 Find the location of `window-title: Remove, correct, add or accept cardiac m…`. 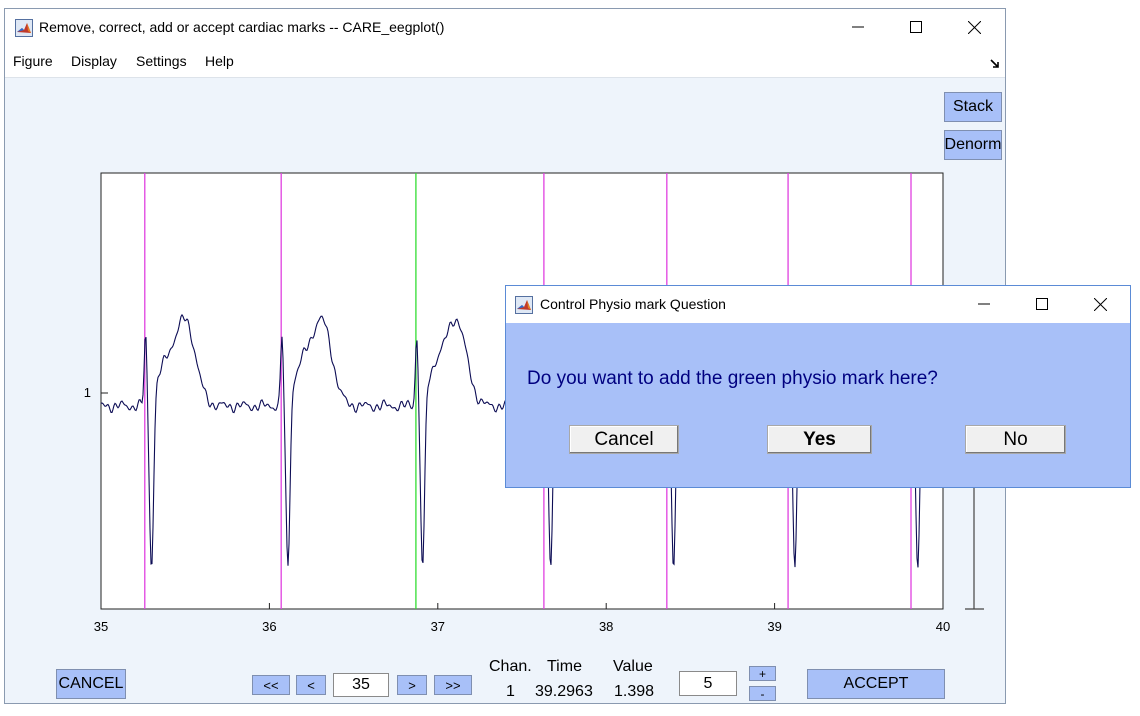

window-title: Remove, correct, add or accept cardiac m… is located at coordinates (242, 27).